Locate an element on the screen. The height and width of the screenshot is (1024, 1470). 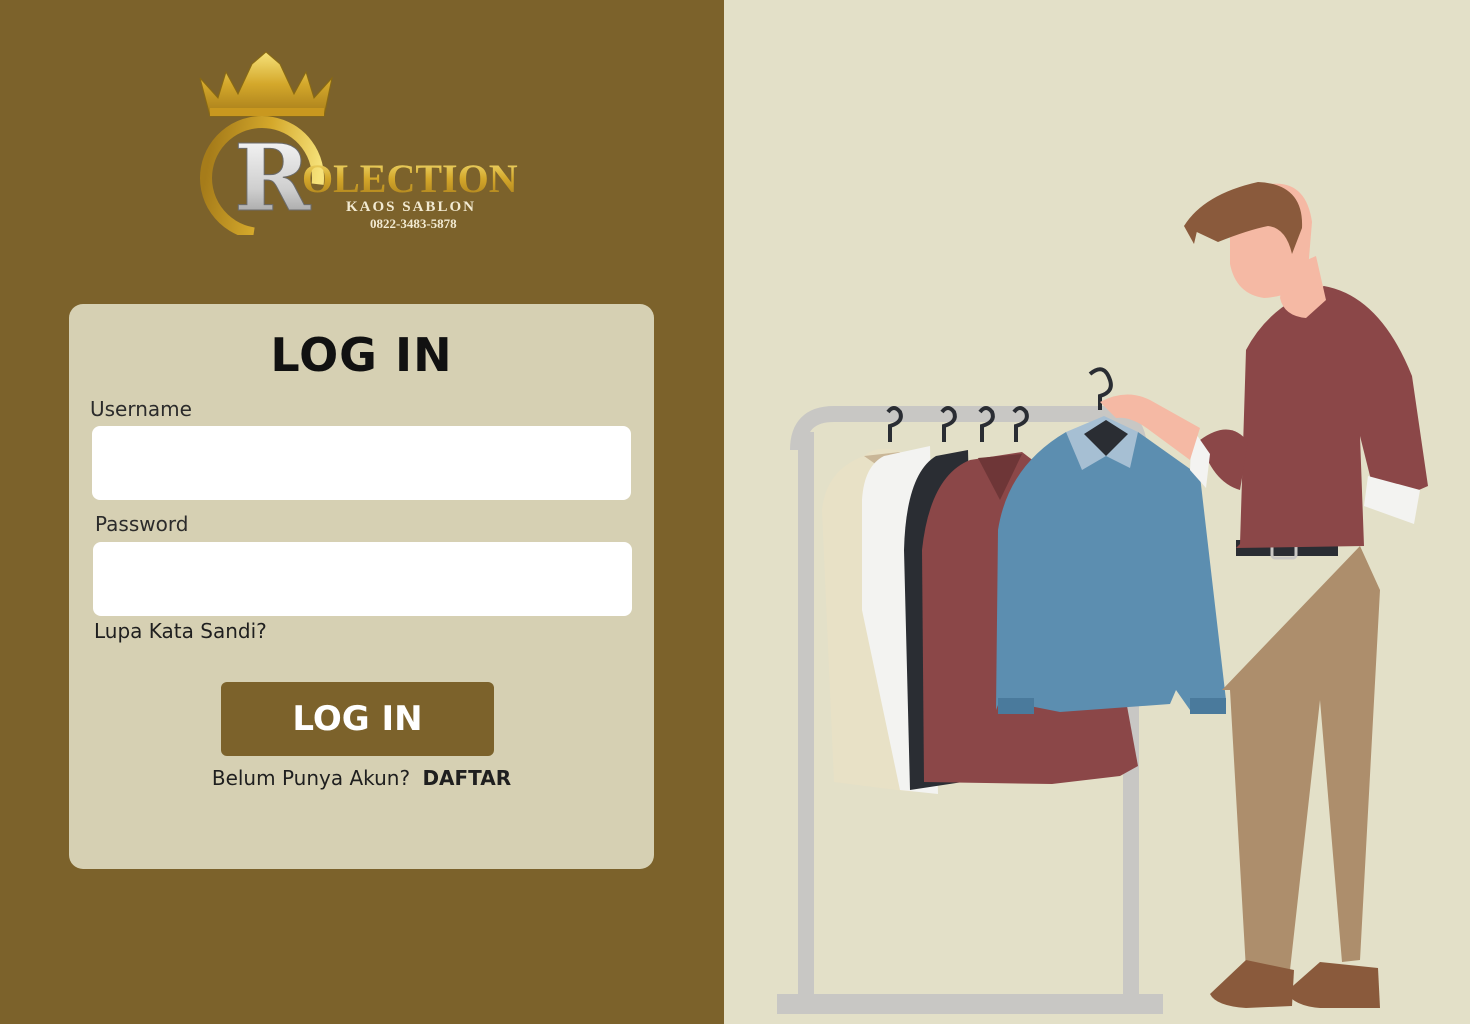
login-button: LOG IN is located at coordinates (357, 719).